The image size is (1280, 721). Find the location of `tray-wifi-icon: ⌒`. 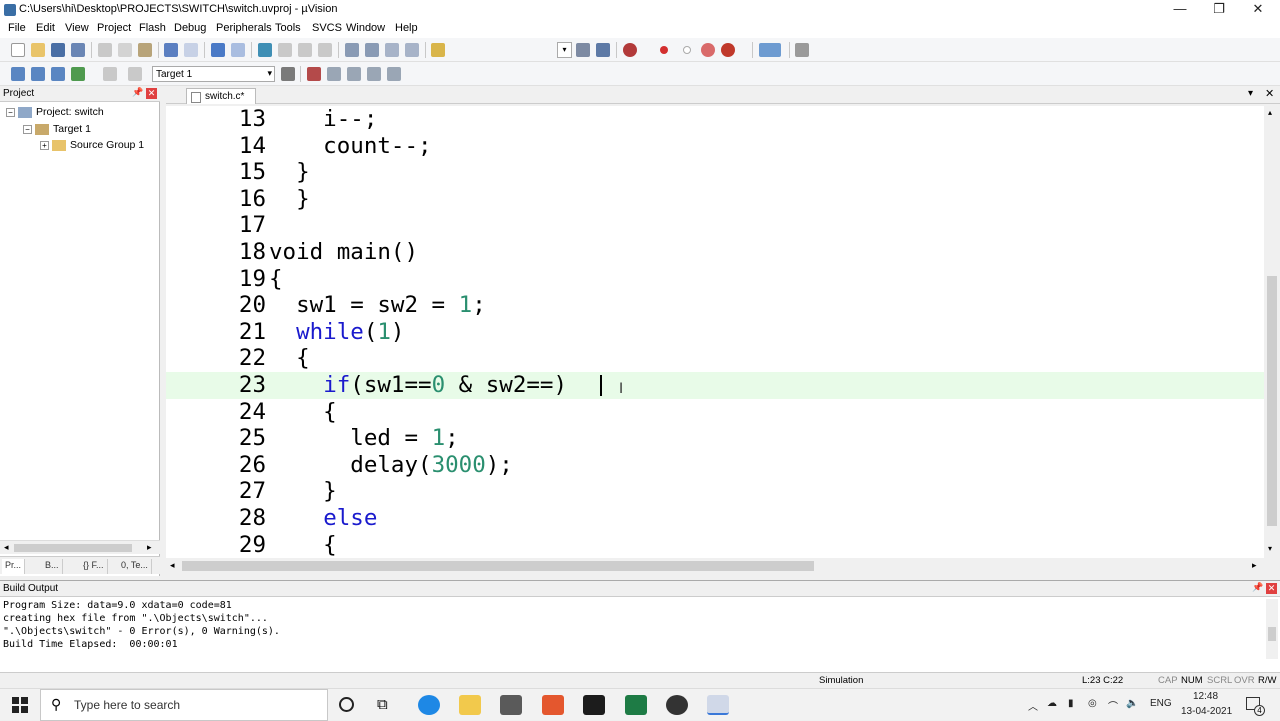

tray-wifi-icon: ⌒ is located at coordinates (1113, 705).